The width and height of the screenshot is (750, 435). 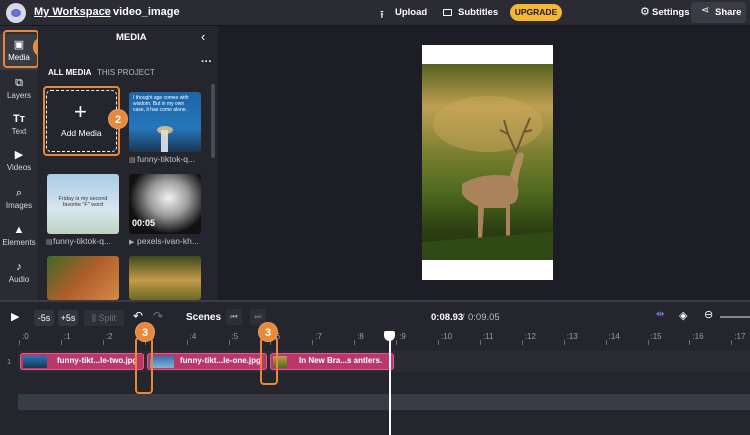 What do you see at coordinates (536, 12) in the screenshot?
I see `upgrade-button: UPGRADE` at bounding box center [536, 12].